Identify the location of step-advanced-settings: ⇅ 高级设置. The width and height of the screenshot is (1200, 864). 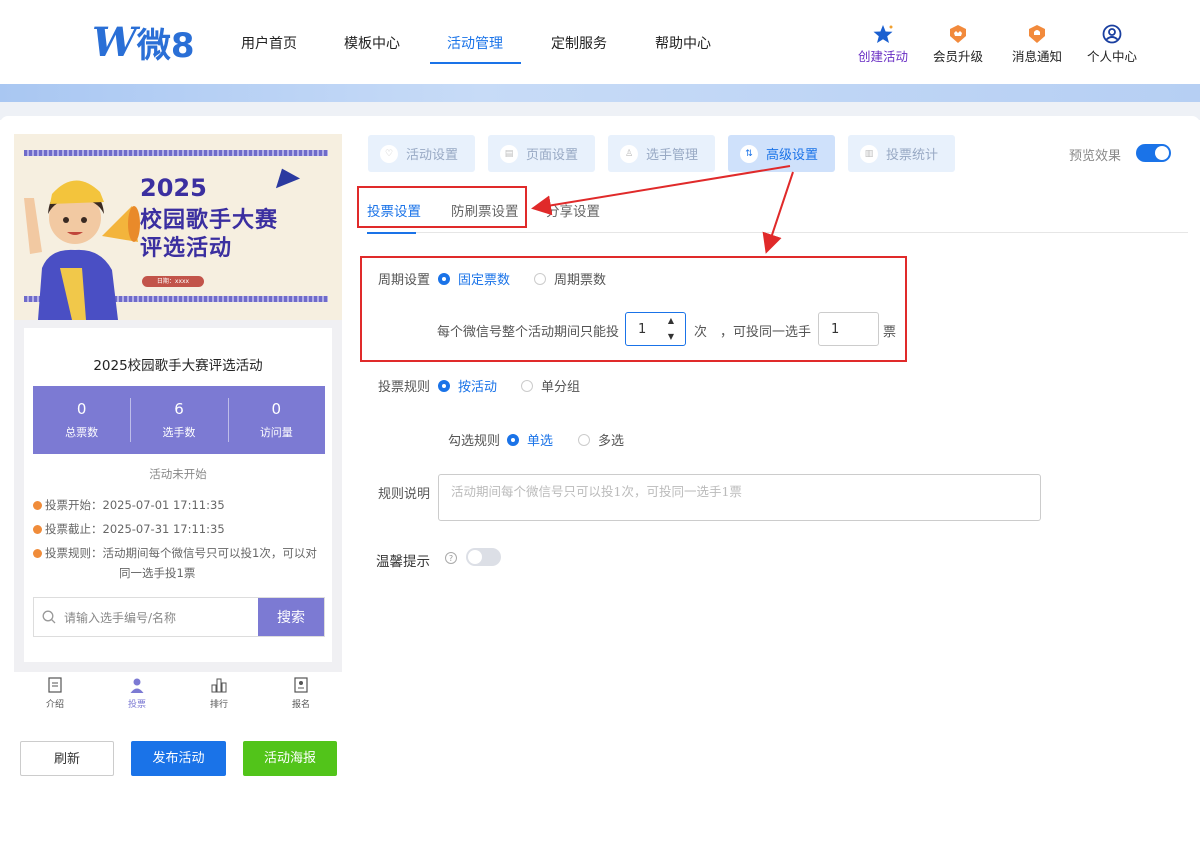
(781, 153).